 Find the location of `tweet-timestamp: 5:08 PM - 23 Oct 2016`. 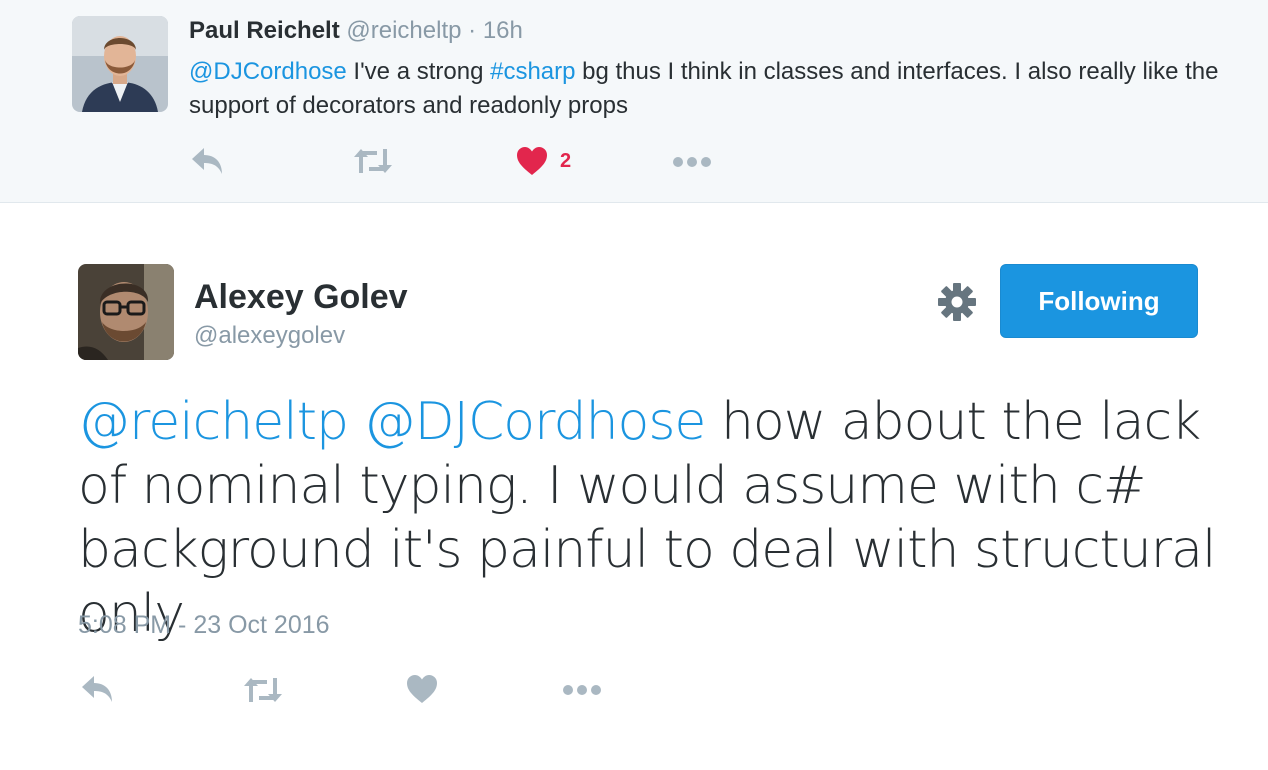

tweet-timestamp: 5:08 PM - 23 Oct 2016 is located at coordinates (204, 625).